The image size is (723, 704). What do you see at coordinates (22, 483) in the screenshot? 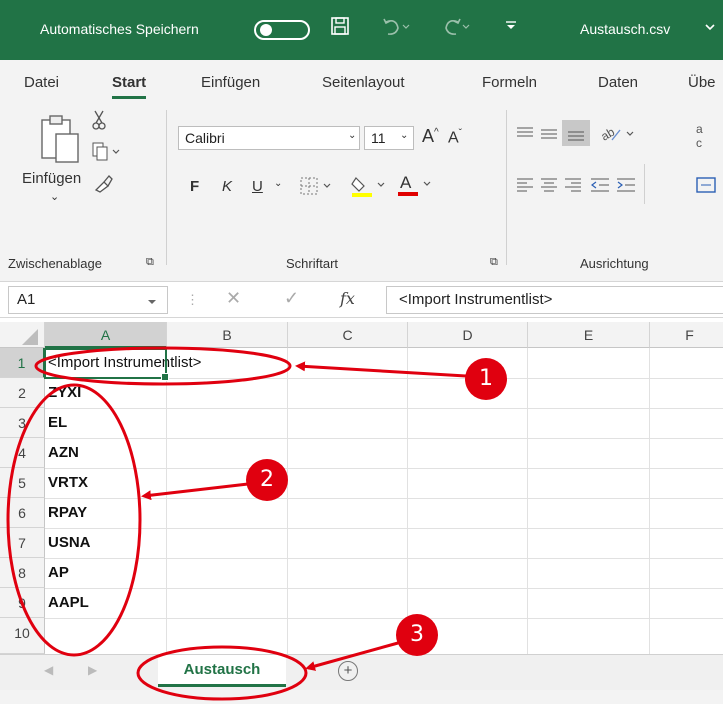
I see `row-header-5: 5` at bounding box center [22, 483].